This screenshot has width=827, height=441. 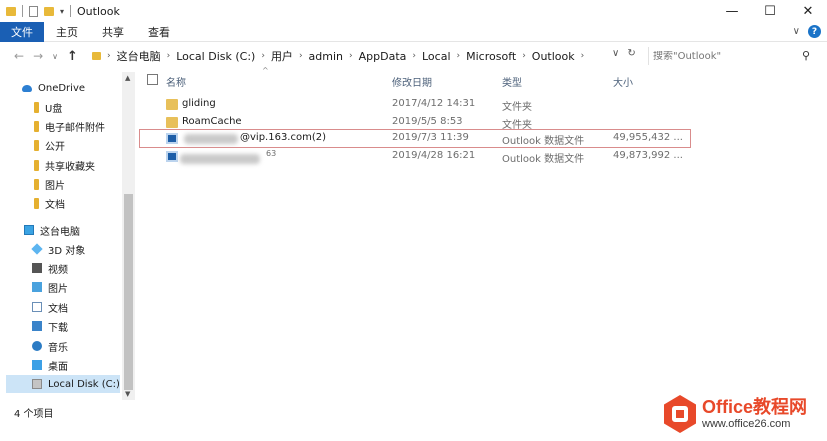 What do you see at coordinates (199, 103) in the screenshot?
I see `file-name: gliding` at bounding box center [199, 103].